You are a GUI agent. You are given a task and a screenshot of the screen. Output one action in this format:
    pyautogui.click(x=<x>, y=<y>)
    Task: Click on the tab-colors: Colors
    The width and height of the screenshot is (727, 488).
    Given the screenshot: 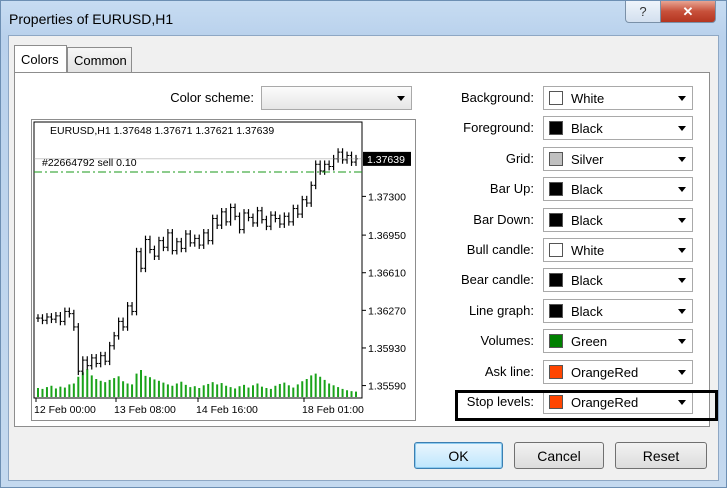 What is the action you would take?
    pyautogui.click(x=40, y=58)
    